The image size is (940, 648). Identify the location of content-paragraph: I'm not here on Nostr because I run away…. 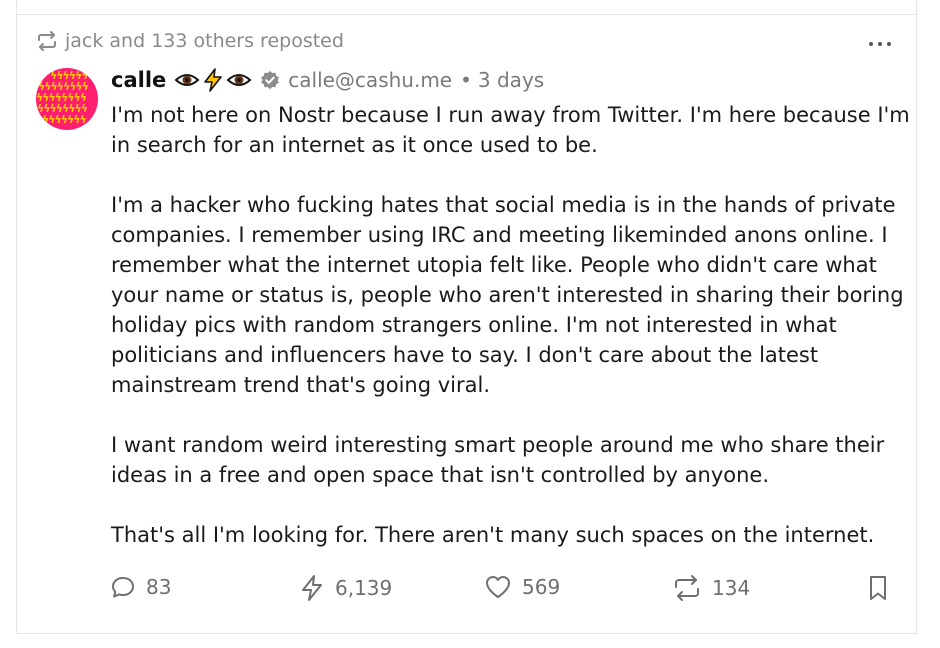
(510, 130).